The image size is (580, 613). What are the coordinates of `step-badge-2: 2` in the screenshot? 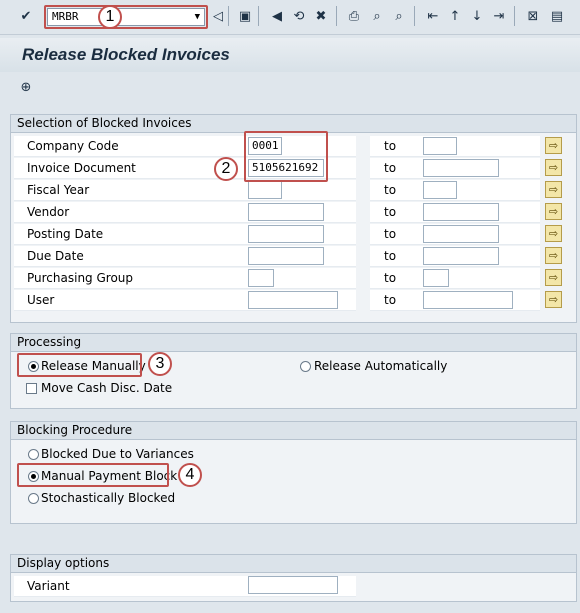 It's located at (226, 169).